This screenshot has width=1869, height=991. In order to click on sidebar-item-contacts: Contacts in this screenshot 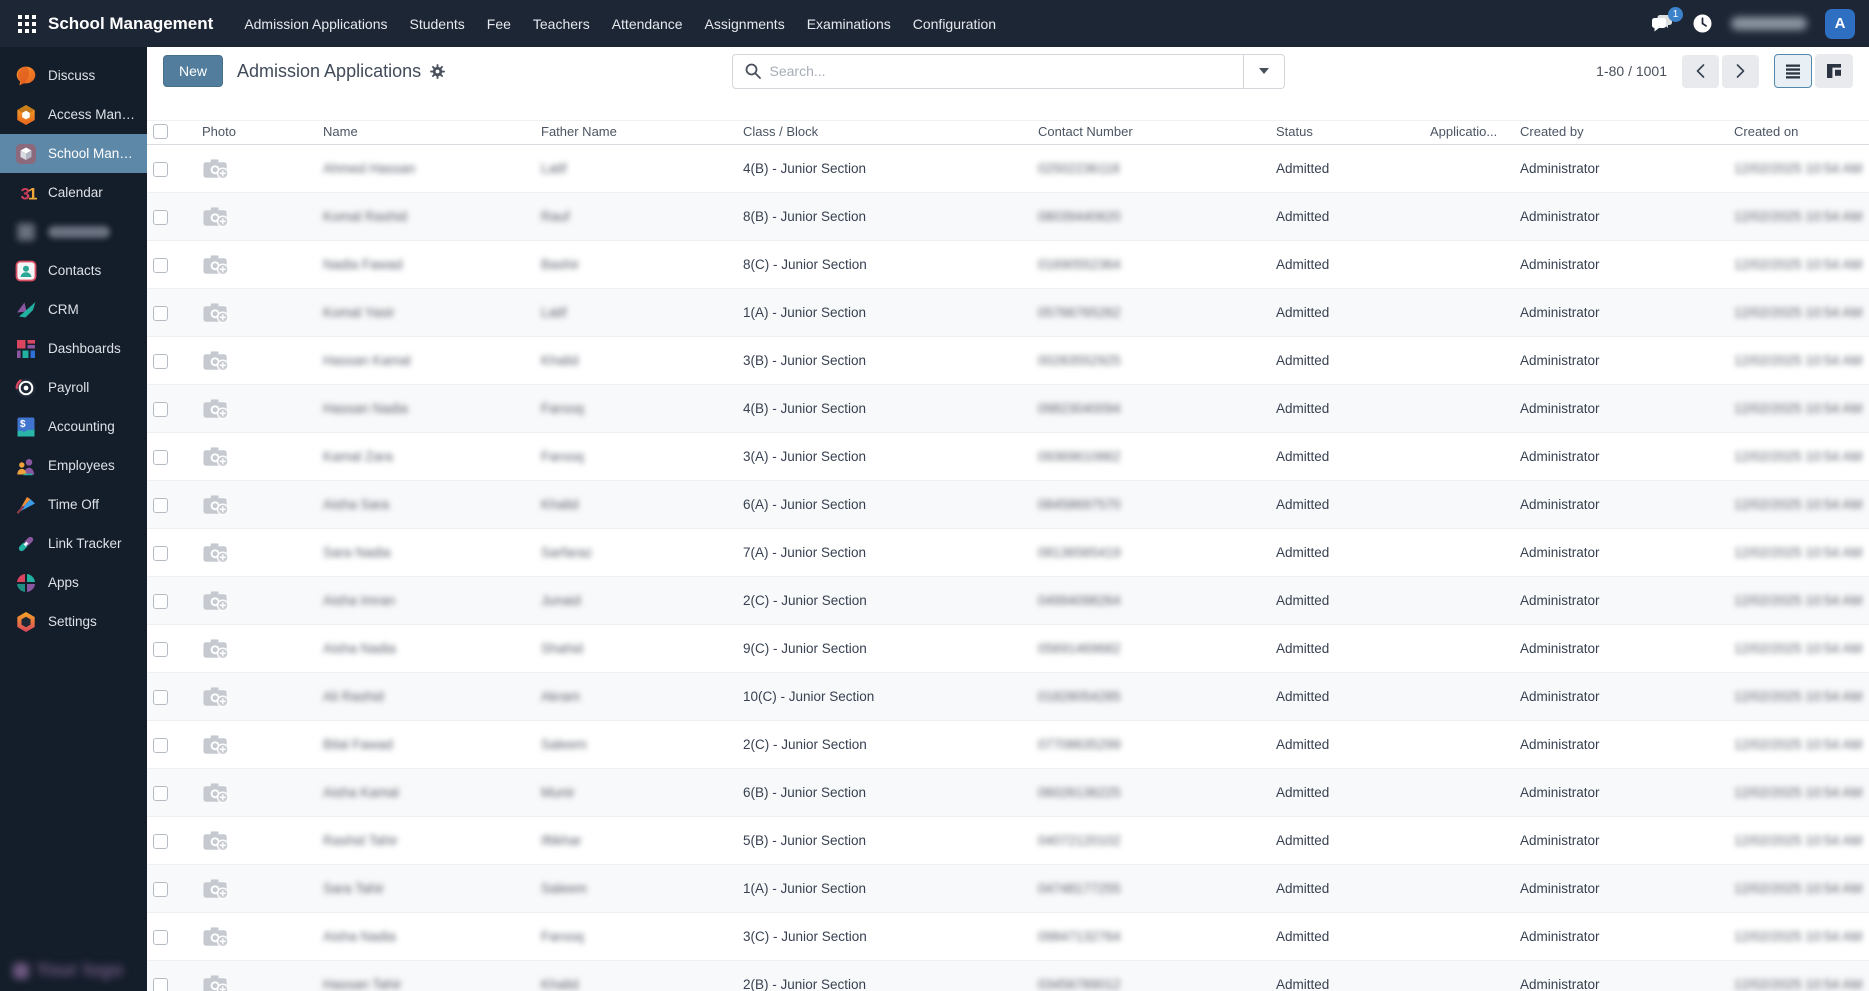, I will do `click(73, 270)`.